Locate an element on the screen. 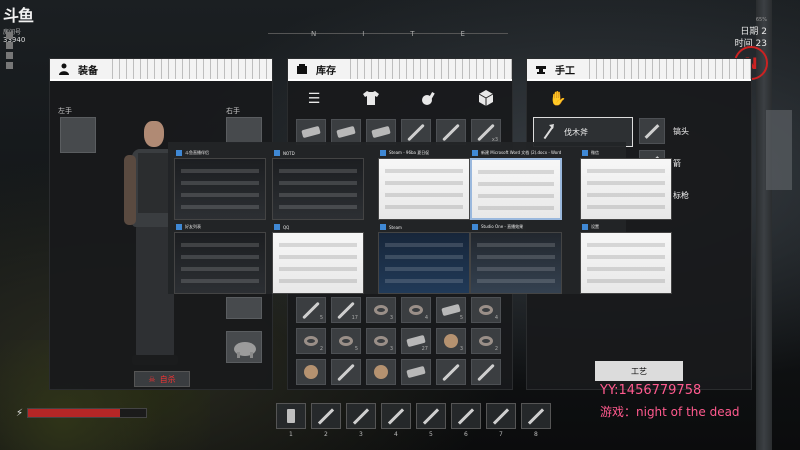 The height and width of the screenshot is (450, 800). day-label: 日期 2 is located at coordinates (753, 32).